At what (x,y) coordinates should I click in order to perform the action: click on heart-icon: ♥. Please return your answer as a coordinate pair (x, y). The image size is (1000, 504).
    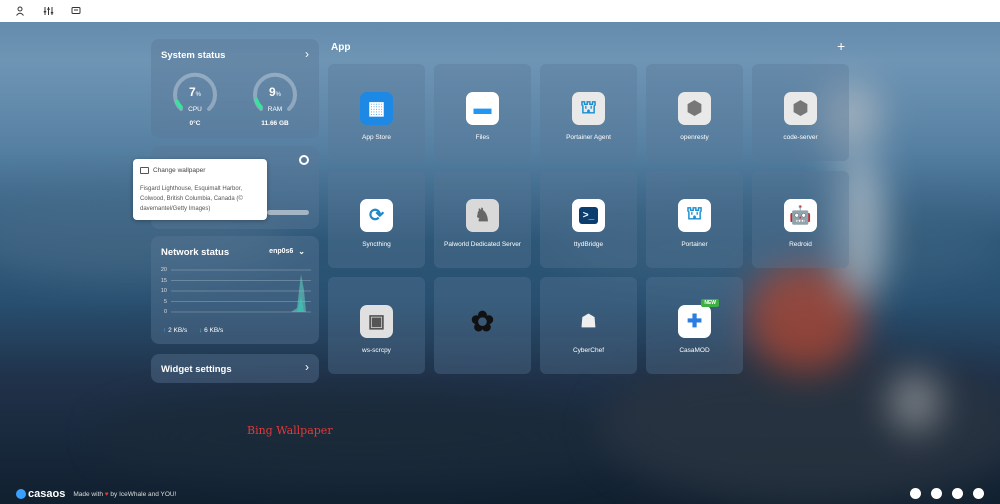
    Looking at the image, I should click on (106, 494).